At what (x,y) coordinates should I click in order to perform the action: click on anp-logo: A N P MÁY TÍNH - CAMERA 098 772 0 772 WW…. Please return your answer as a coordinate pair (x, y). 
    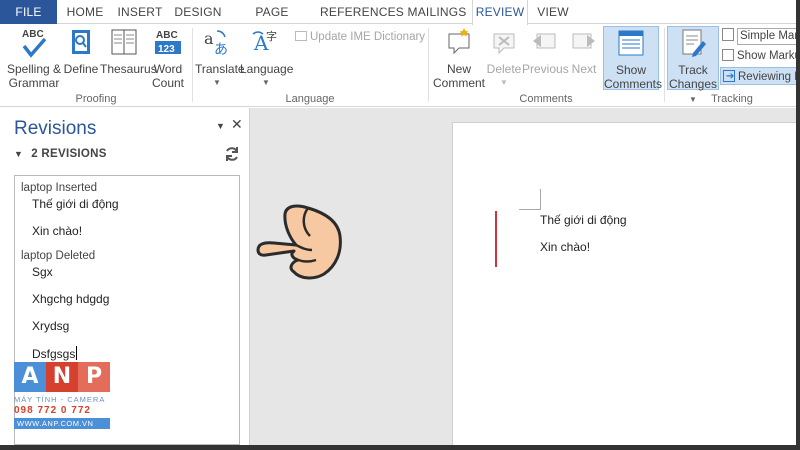
    Looking at the image, I should click on (62, 395).